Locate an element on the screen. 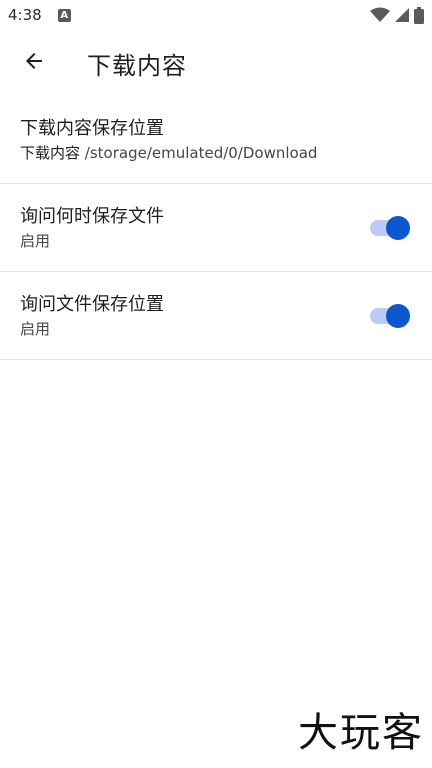  setting-text: 询问文件保存位置 启用 is located at coordinates (92, 316).